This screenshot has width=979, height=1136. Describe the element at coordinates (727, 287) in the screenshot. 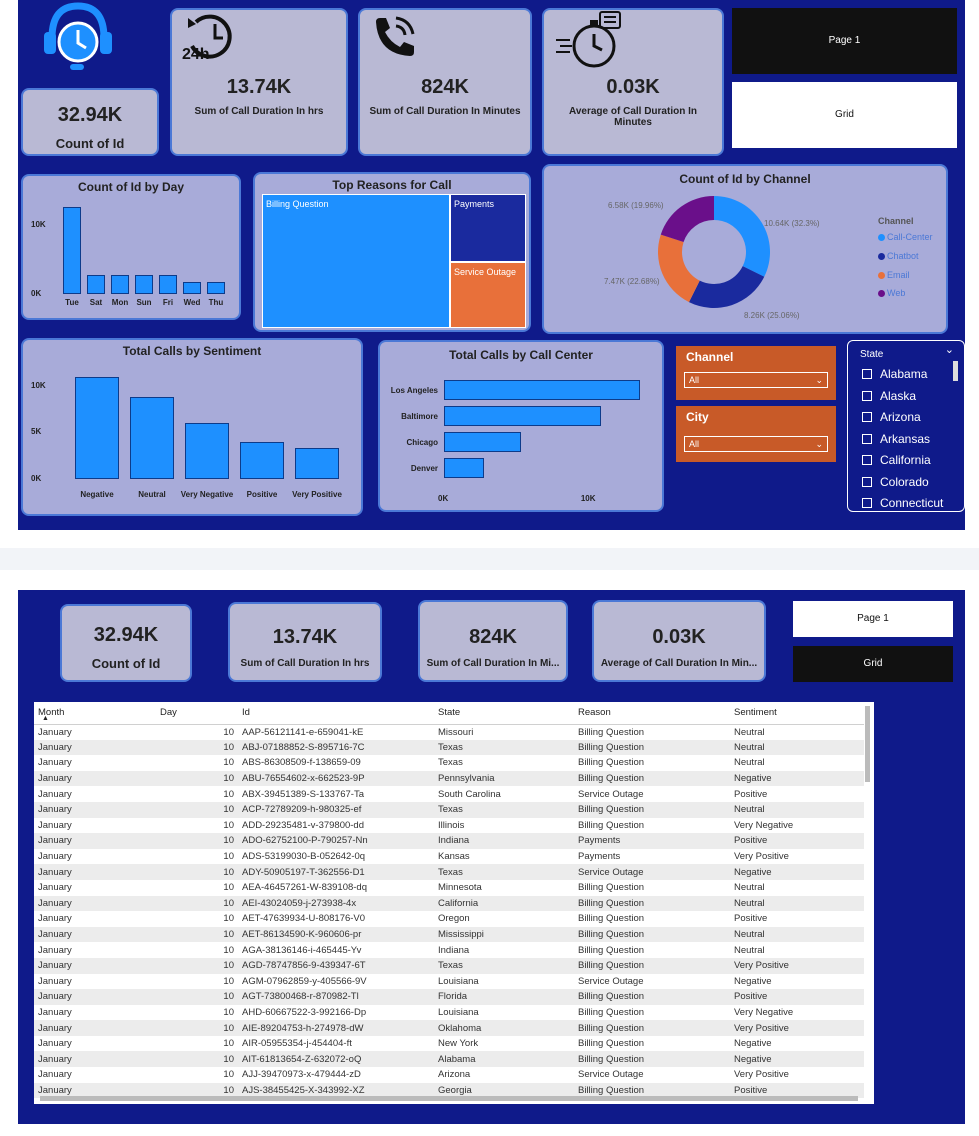

I see `donut-slice-chatbot` at that location.